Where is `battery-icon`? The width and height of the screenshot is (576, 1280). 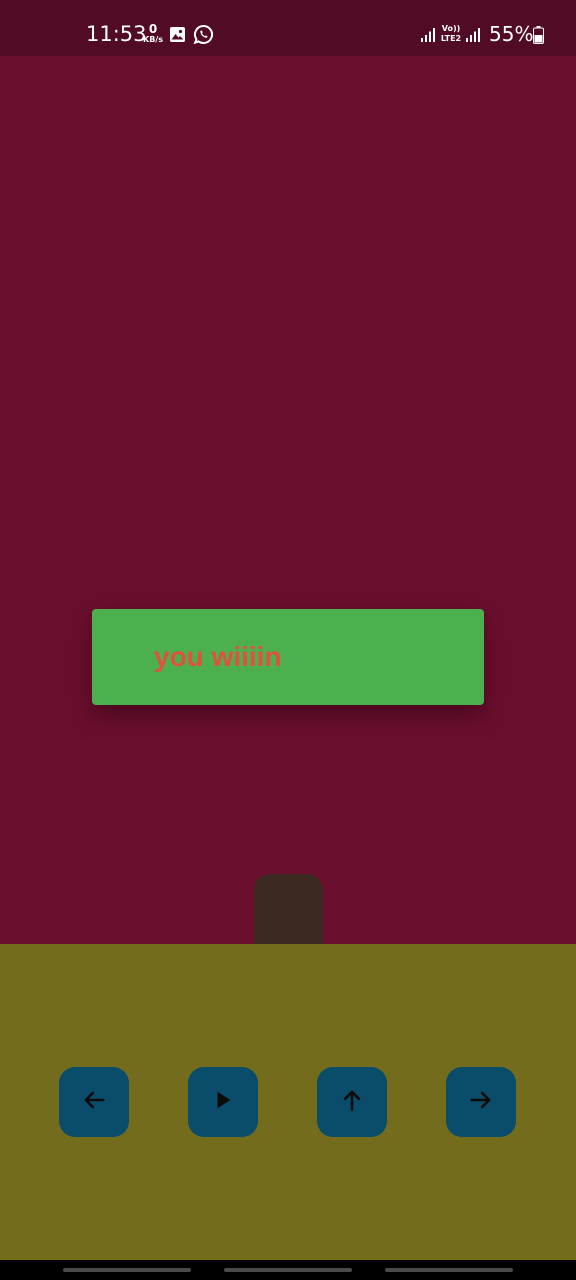
battery-icon is located at coordinates (538, 37).